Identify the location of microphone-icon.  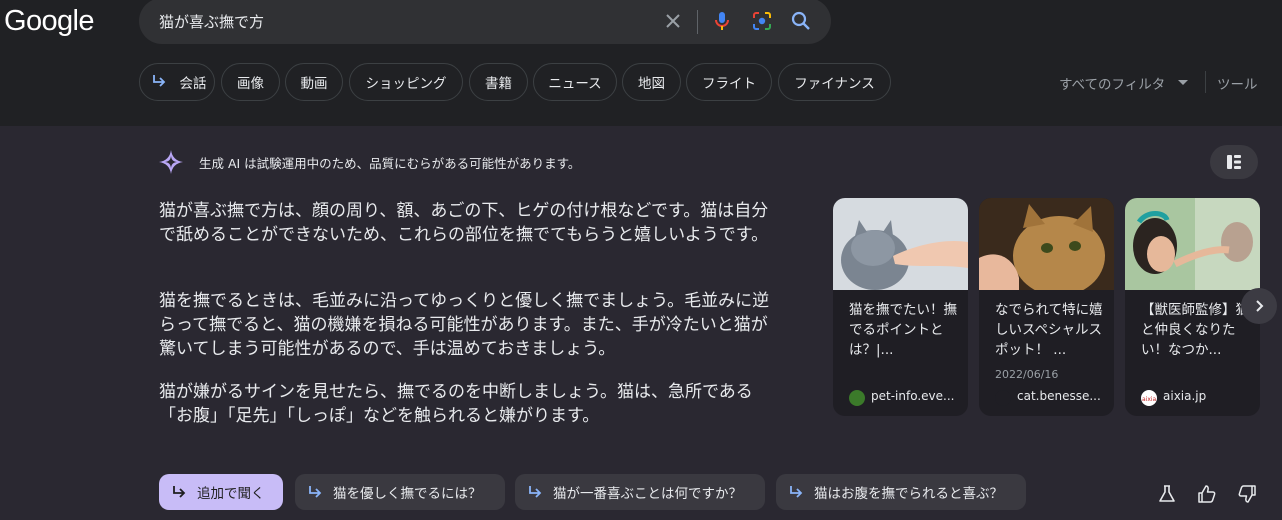
(722, 21).